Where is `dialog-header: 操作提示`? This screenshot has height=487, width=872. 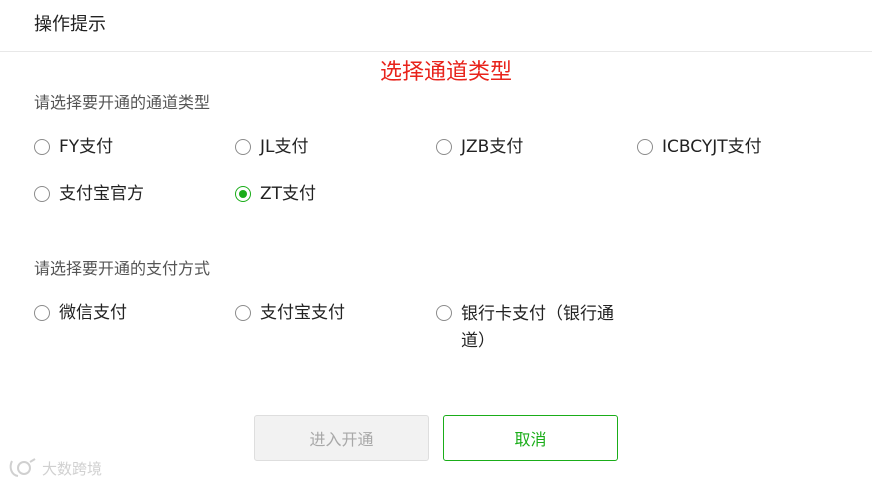
dialog-header: 操作提示 is located at coordinates (436, 26).